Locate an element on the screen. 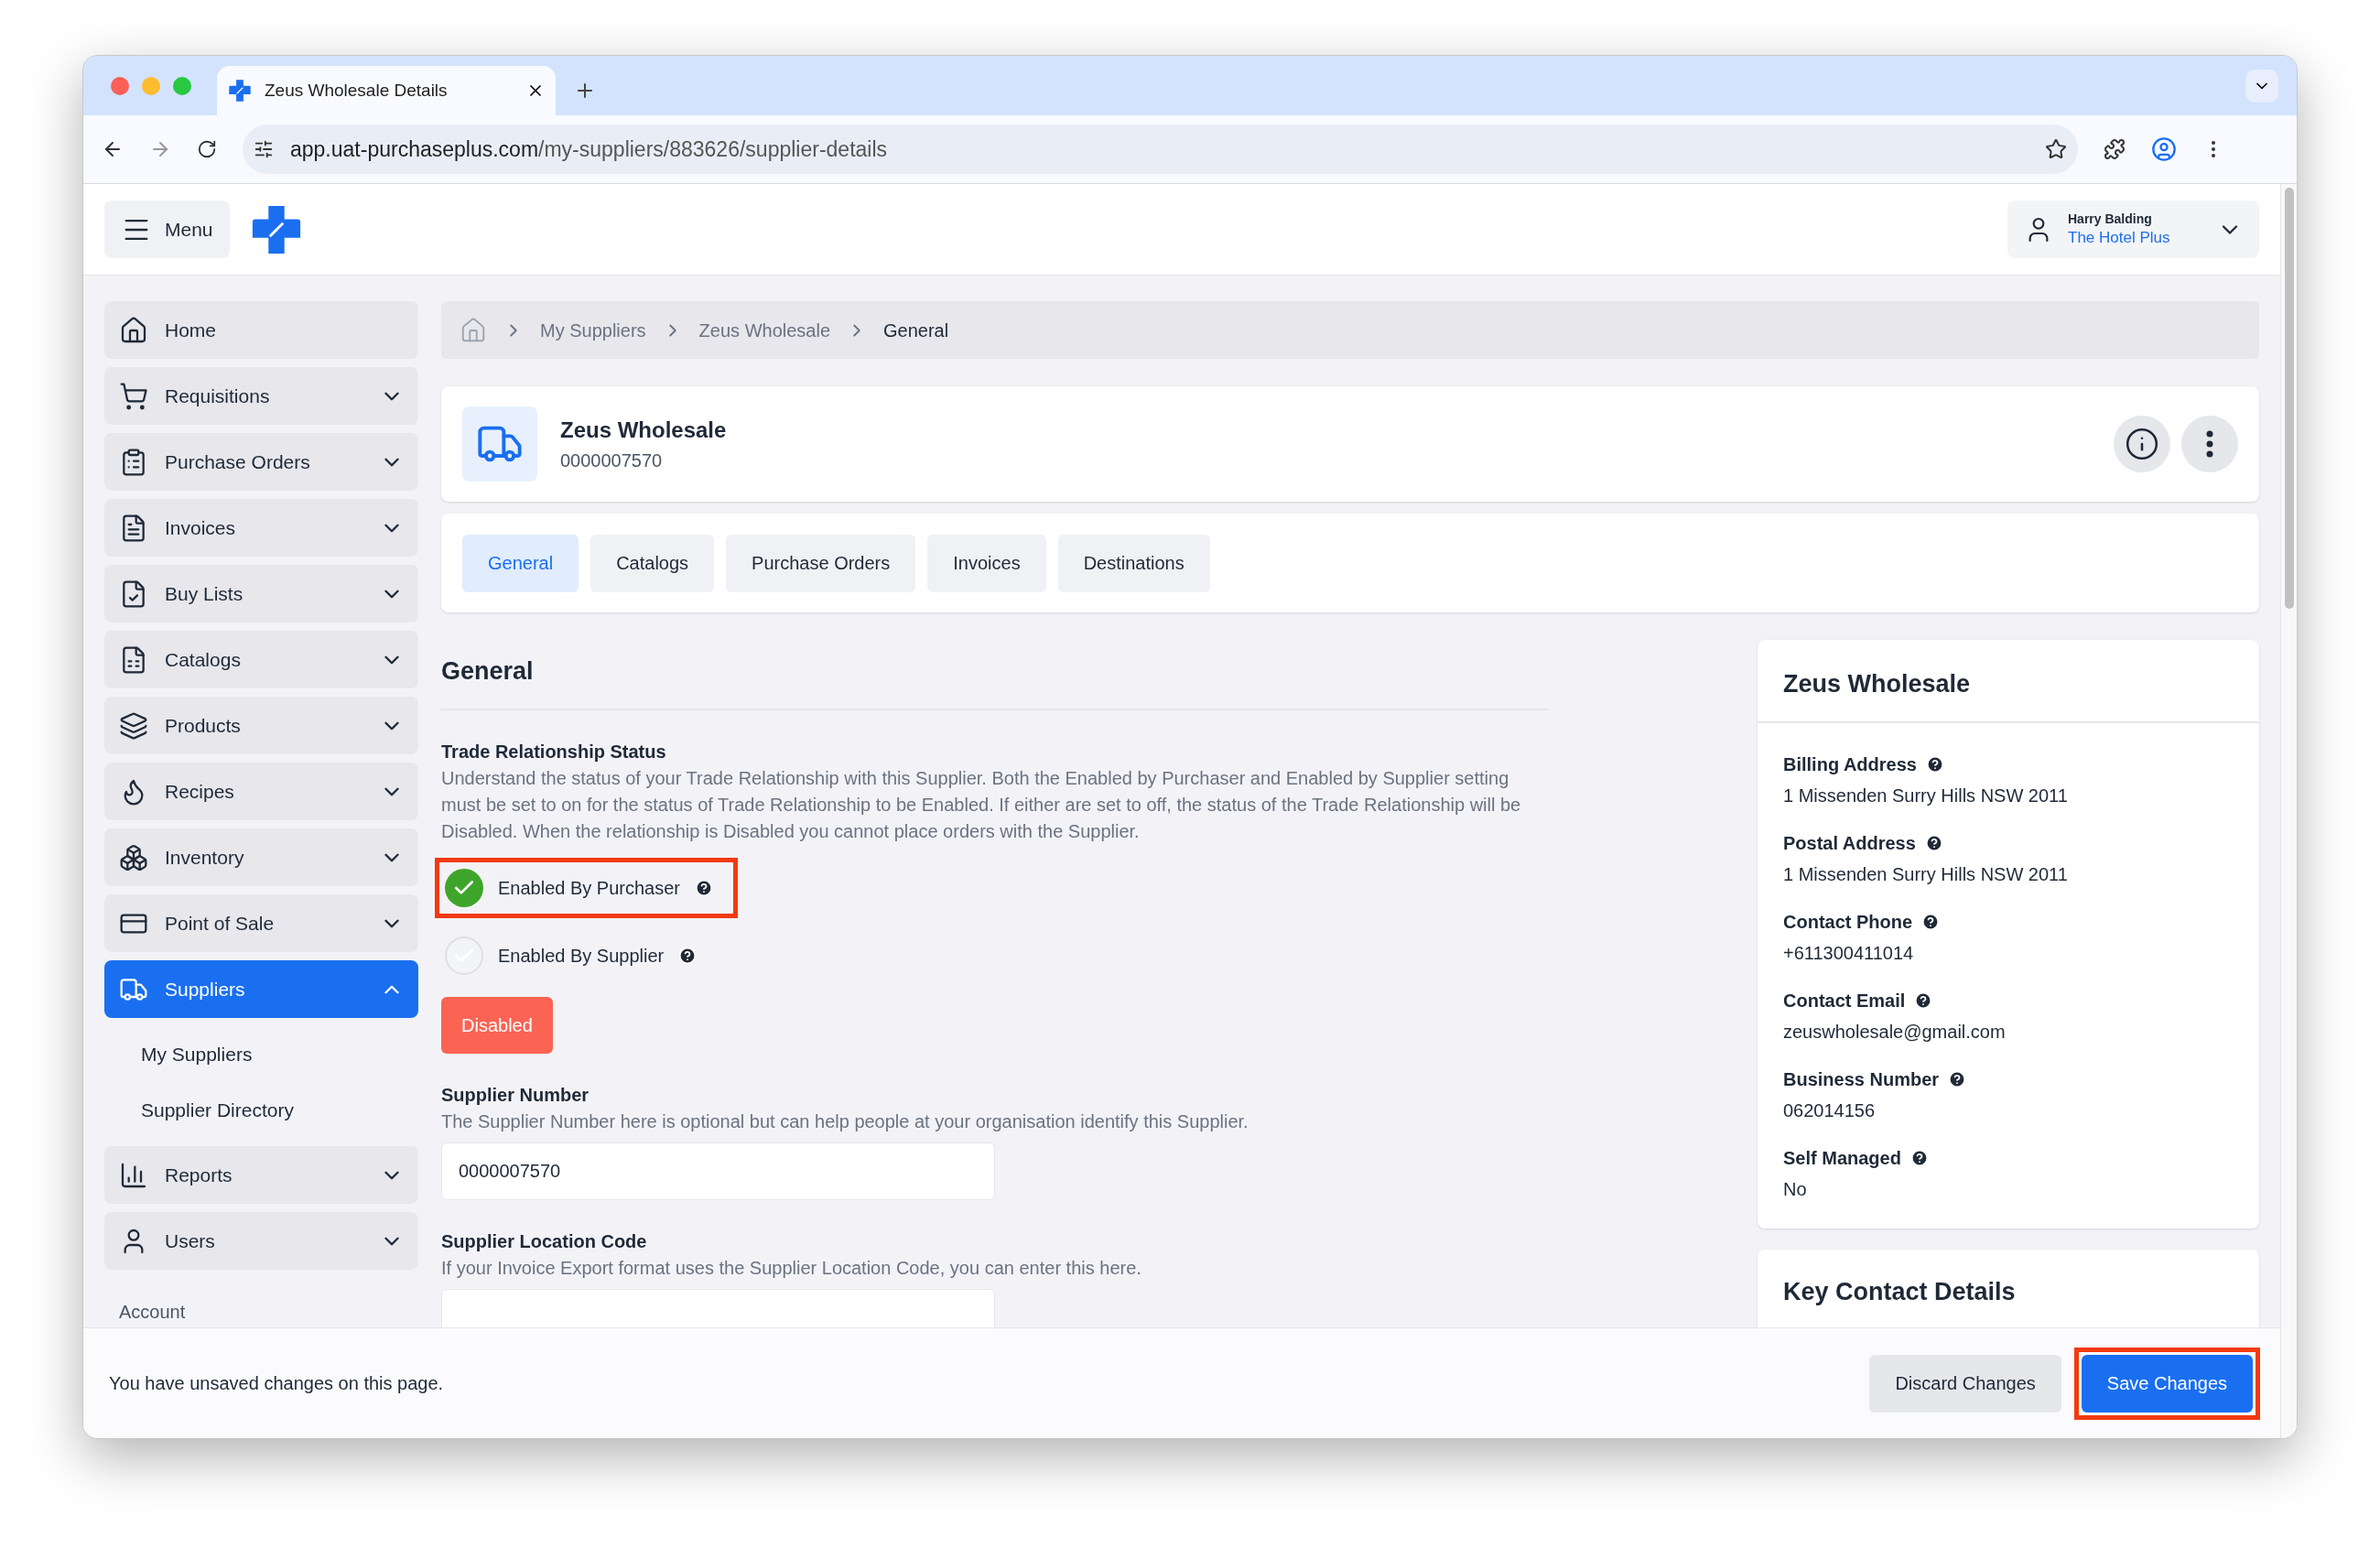  field-label: Supplier Number is located at coordinates (515, 1095).